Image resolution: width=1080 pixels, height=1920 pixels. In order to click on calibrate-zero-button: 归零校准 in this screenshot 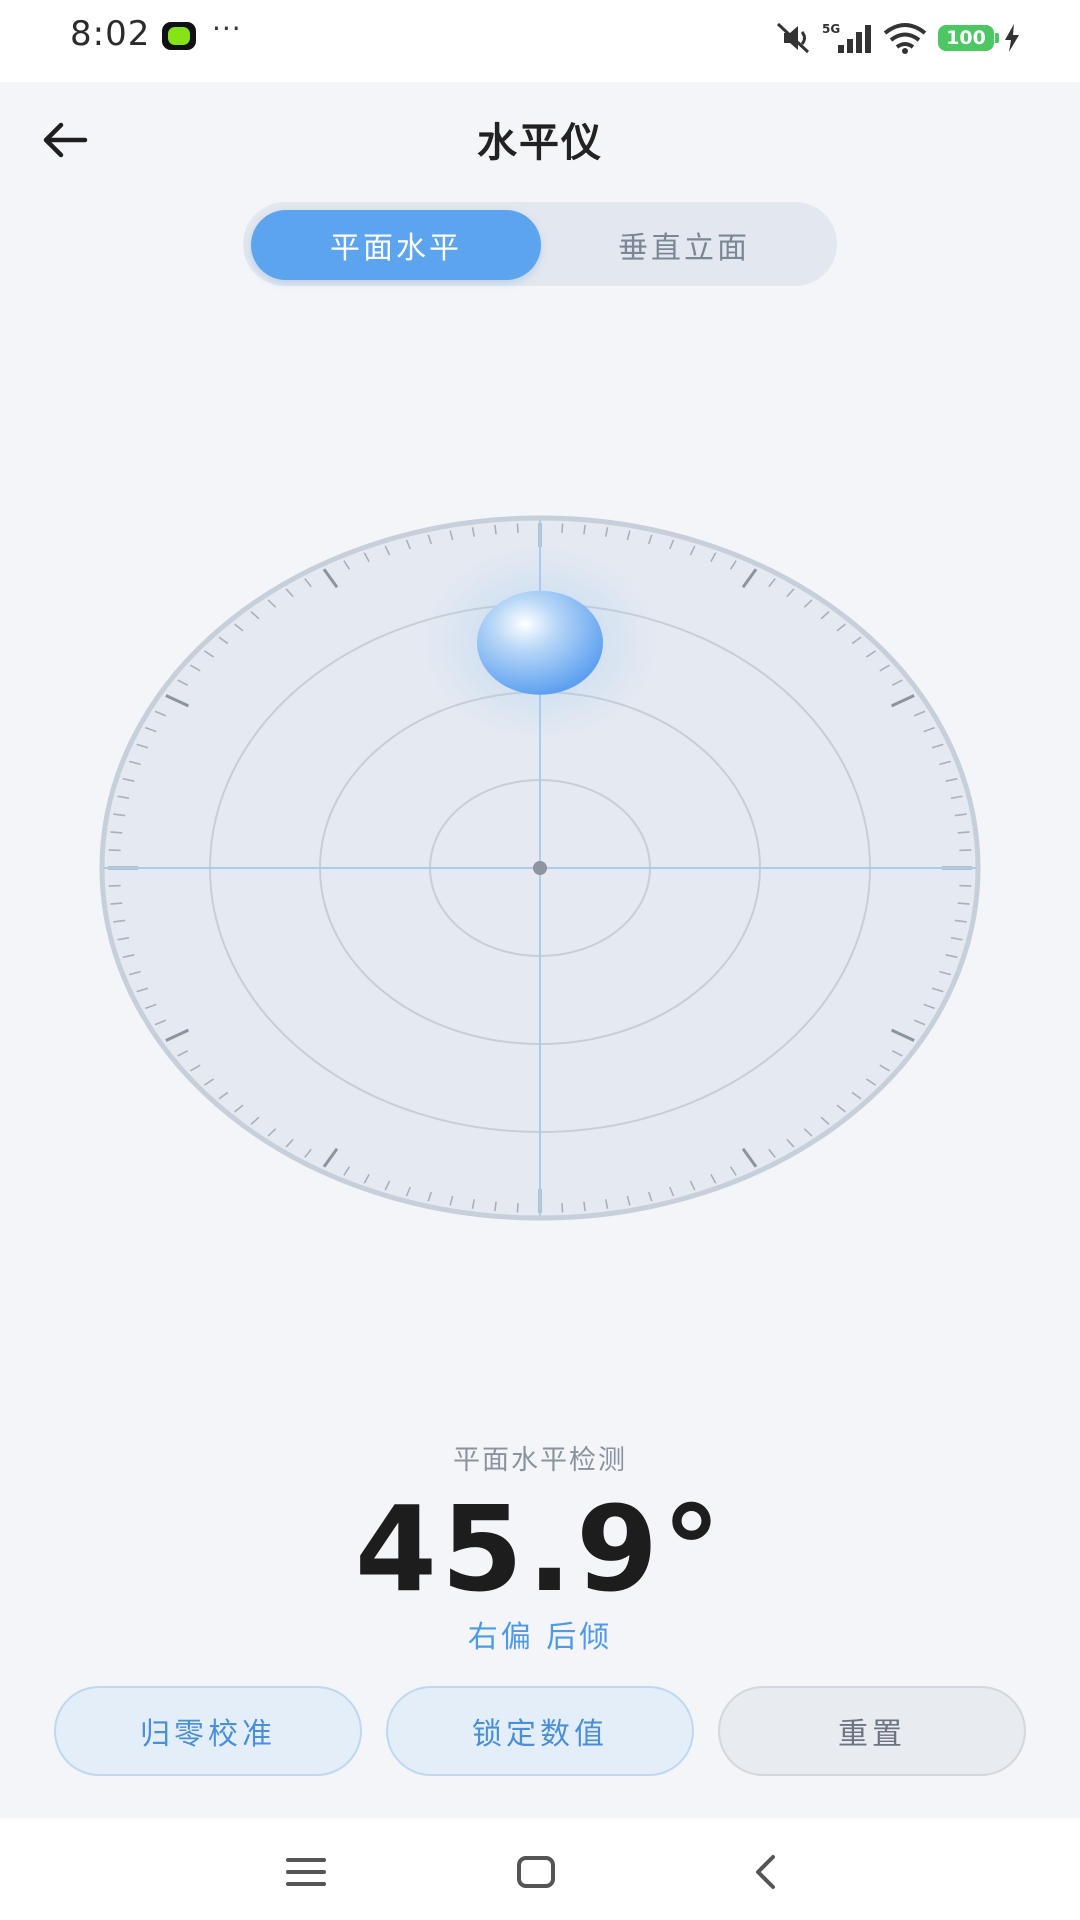, I will do `click(208, 1731)`.